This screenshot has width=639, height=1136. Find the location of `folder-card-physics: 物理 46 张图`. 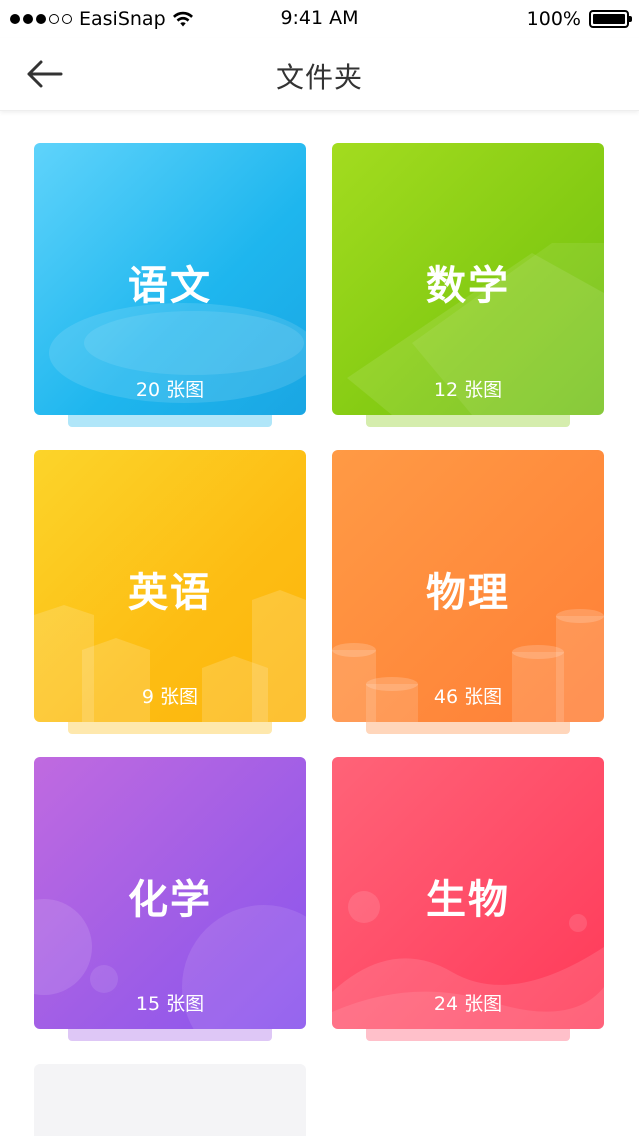

folder-card-physics: 物理 46 张图 is located at coordinates (468, 595).